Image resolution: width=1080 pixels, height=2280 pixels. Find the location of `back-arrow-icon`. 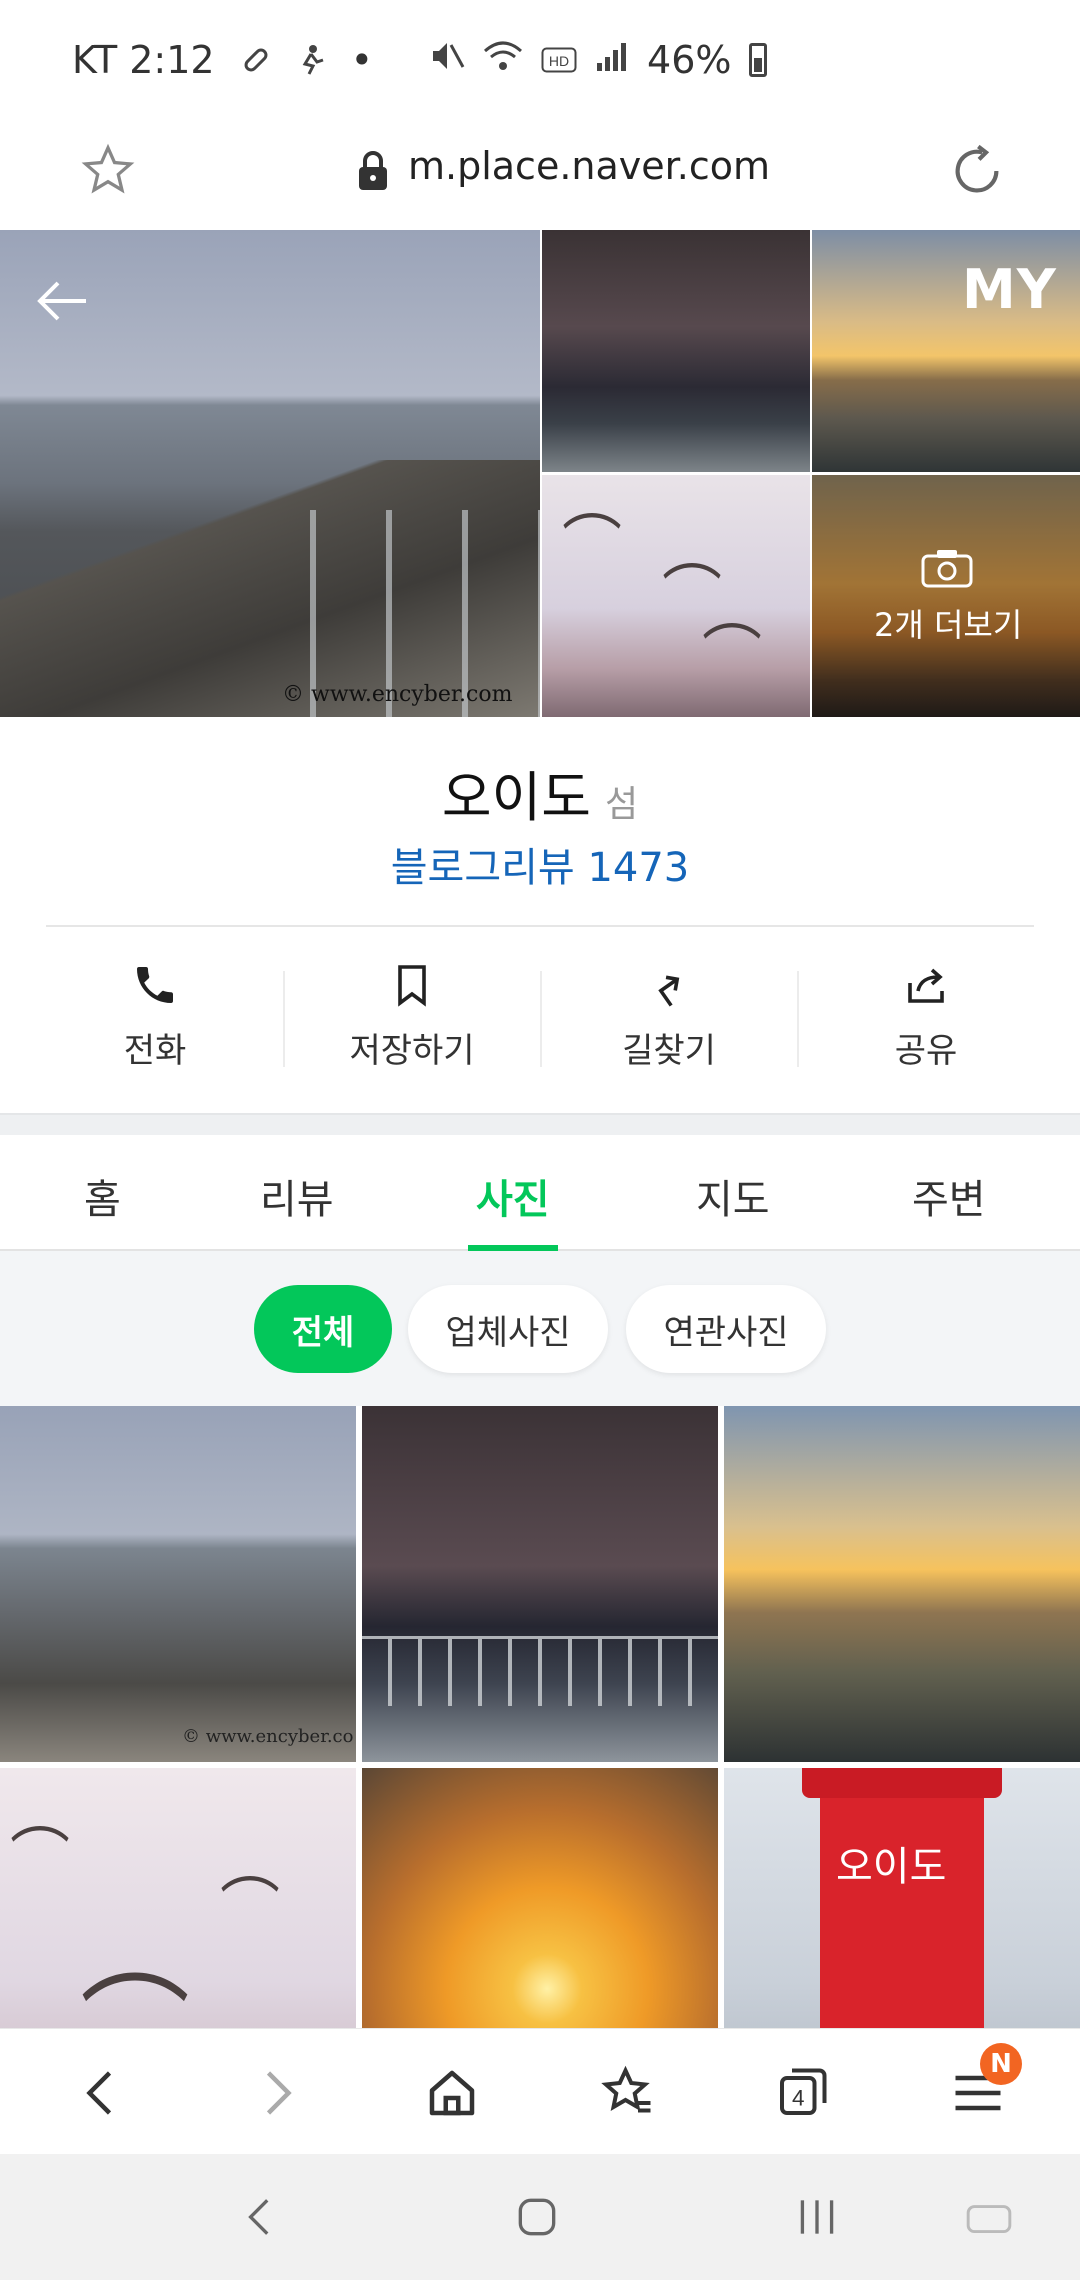

back-arrow-icon is located at coordinates (63, 301).